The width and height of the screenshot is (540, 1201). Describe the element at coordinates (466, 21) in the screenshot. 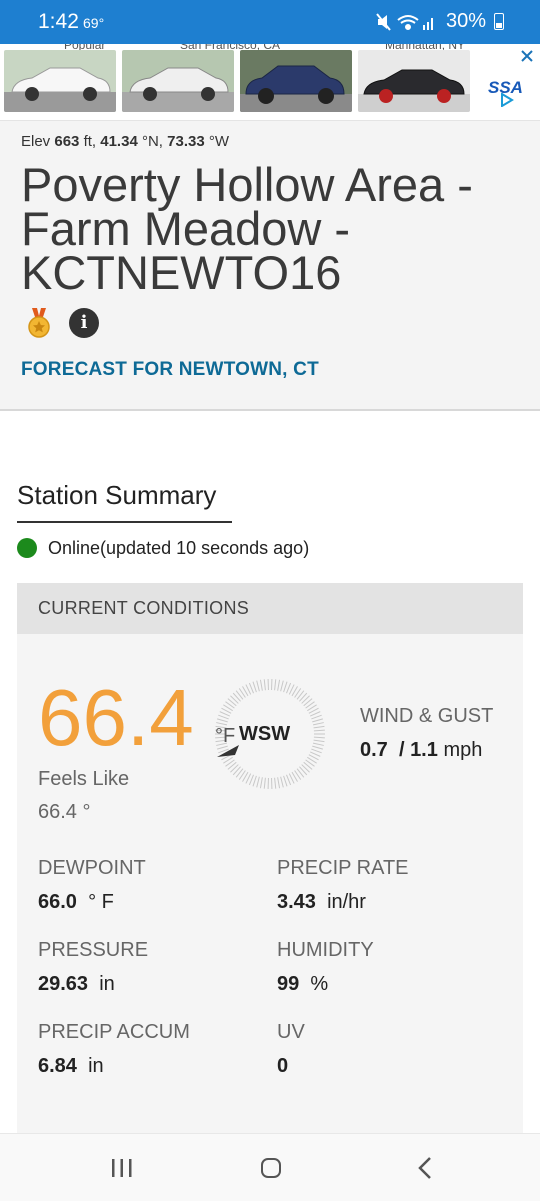

I see `battery-level: 30%` at that location.